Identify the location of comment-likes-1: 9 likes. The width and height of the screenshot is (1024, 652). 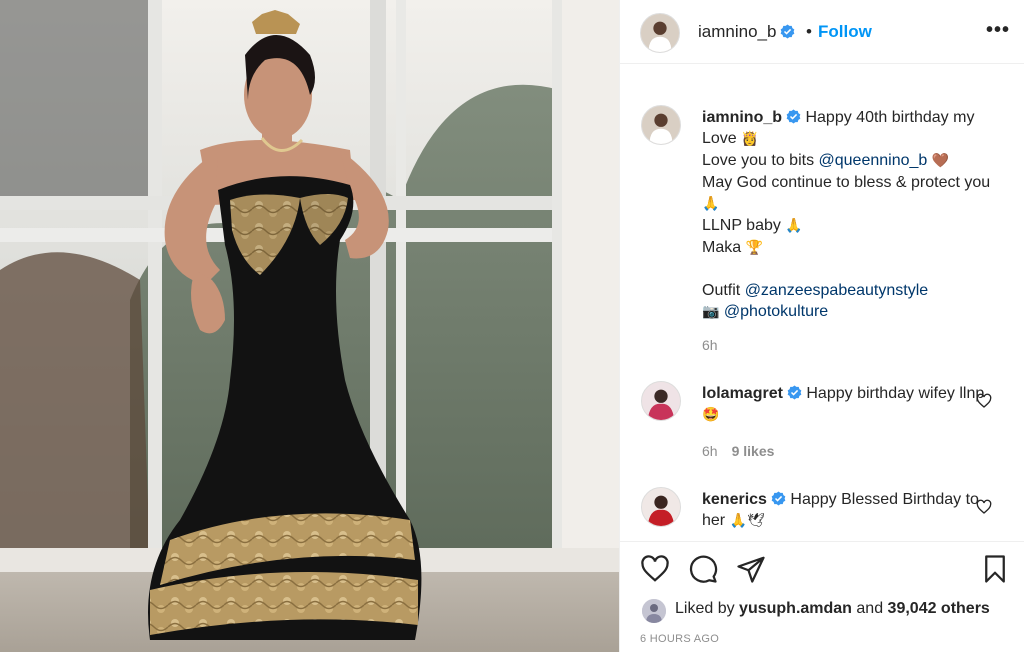
(753, 451).